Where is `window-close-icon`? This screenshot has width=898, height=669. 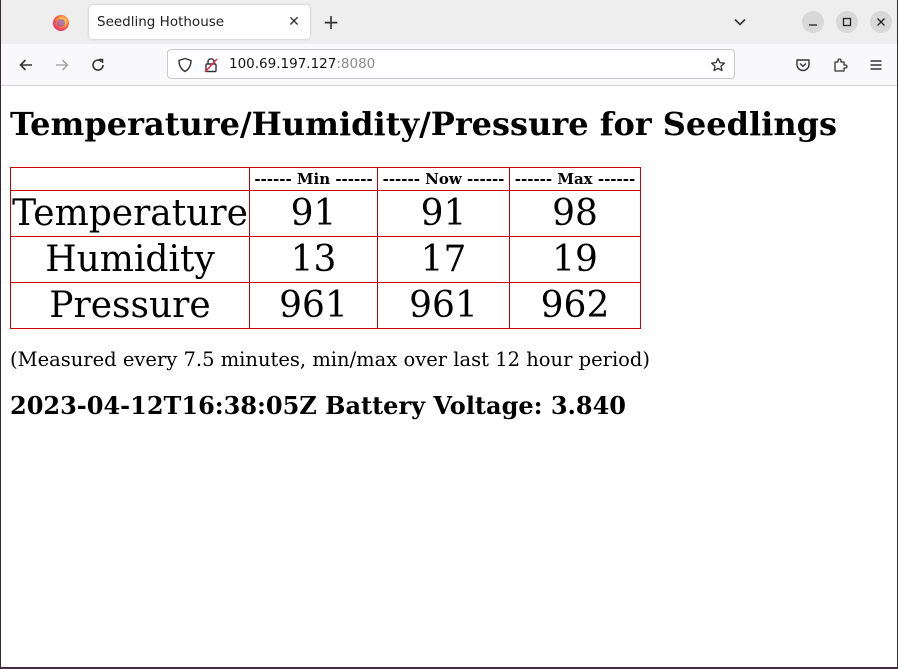 window-close-icon is located at coordinates (881, 22).